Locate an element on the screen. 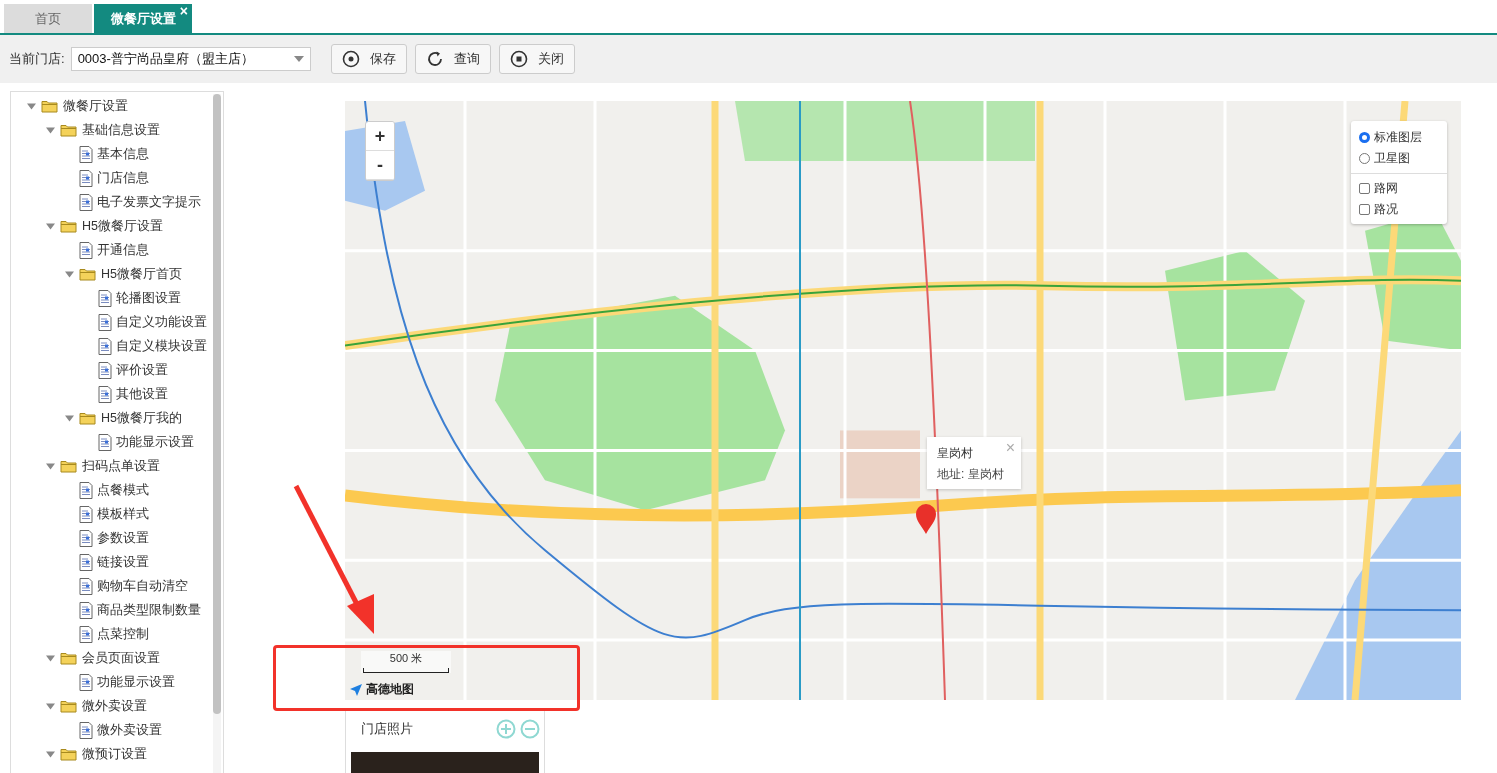  tree-item: 电子发票文字提示 is located at coordinates (149, 202).